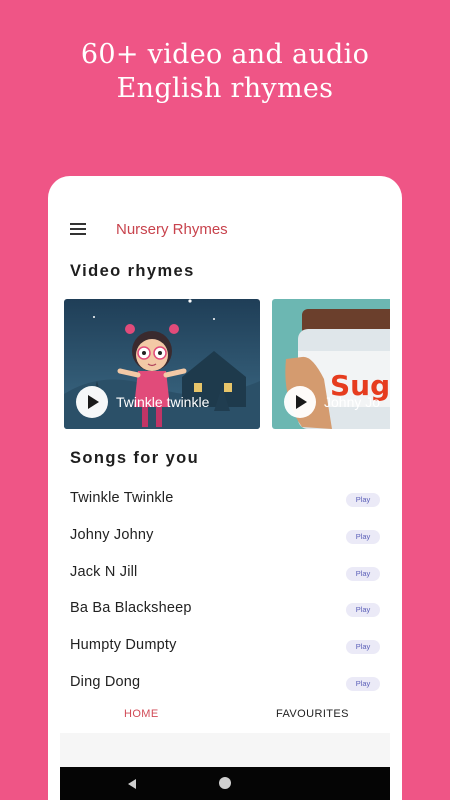  I want to click on video-carousel: Twinkle twinkle Sug Johny Jo, so click(227, 364).